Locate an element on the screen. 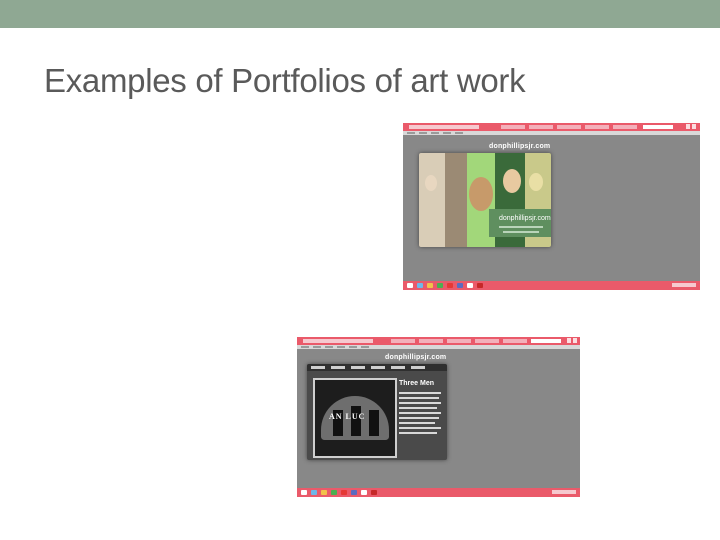 The height and width of the screenshot is (540, 720). portfolio-gallery: donphillipsjr.com is located at coordinates (485, 200).